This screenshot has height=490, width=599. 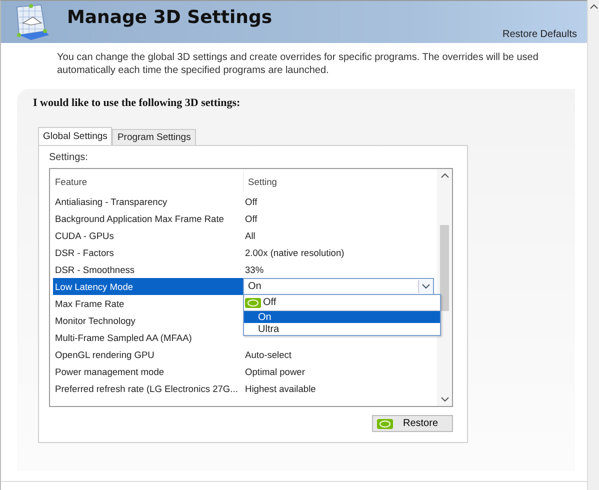 What do you see at coordinates (148, 371) in the screenshot?
I see `feature-cell: Power management mode` at bounding box center [148, 371].